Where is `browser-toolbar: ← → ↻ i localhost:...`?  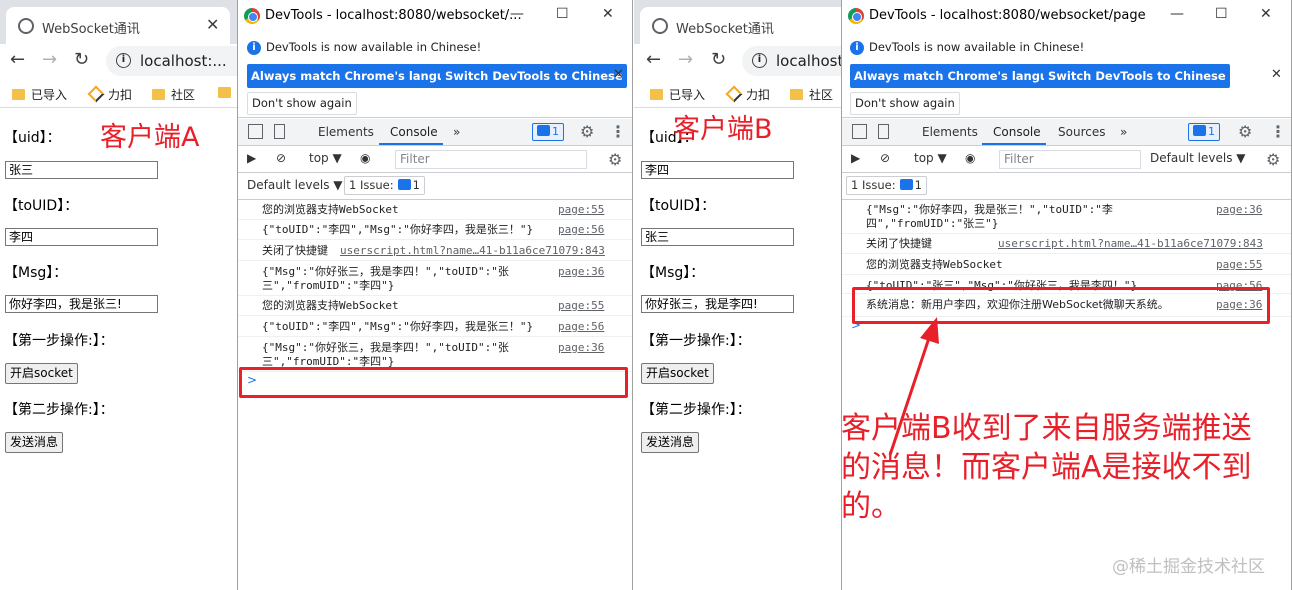
browser-toolbar: ← → ↻ i localhost:... is located at coordinates (118, 60).